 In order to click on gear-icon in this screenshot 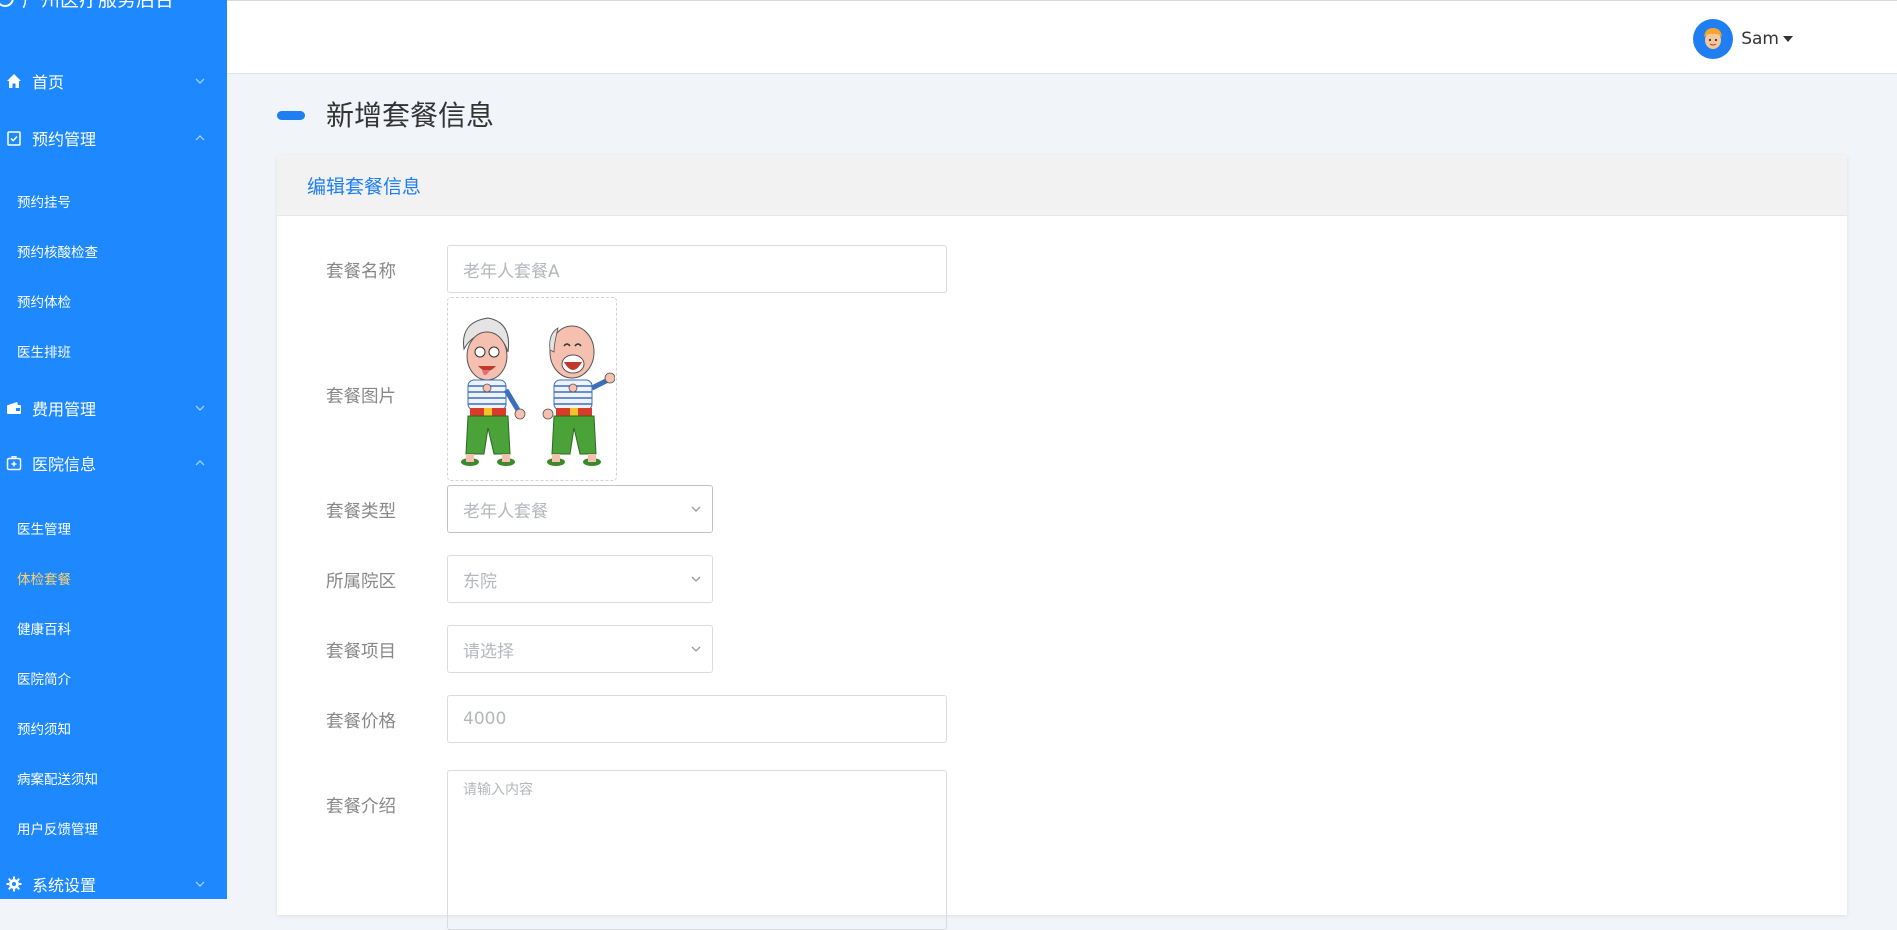, I will do `click(14, 884)`.